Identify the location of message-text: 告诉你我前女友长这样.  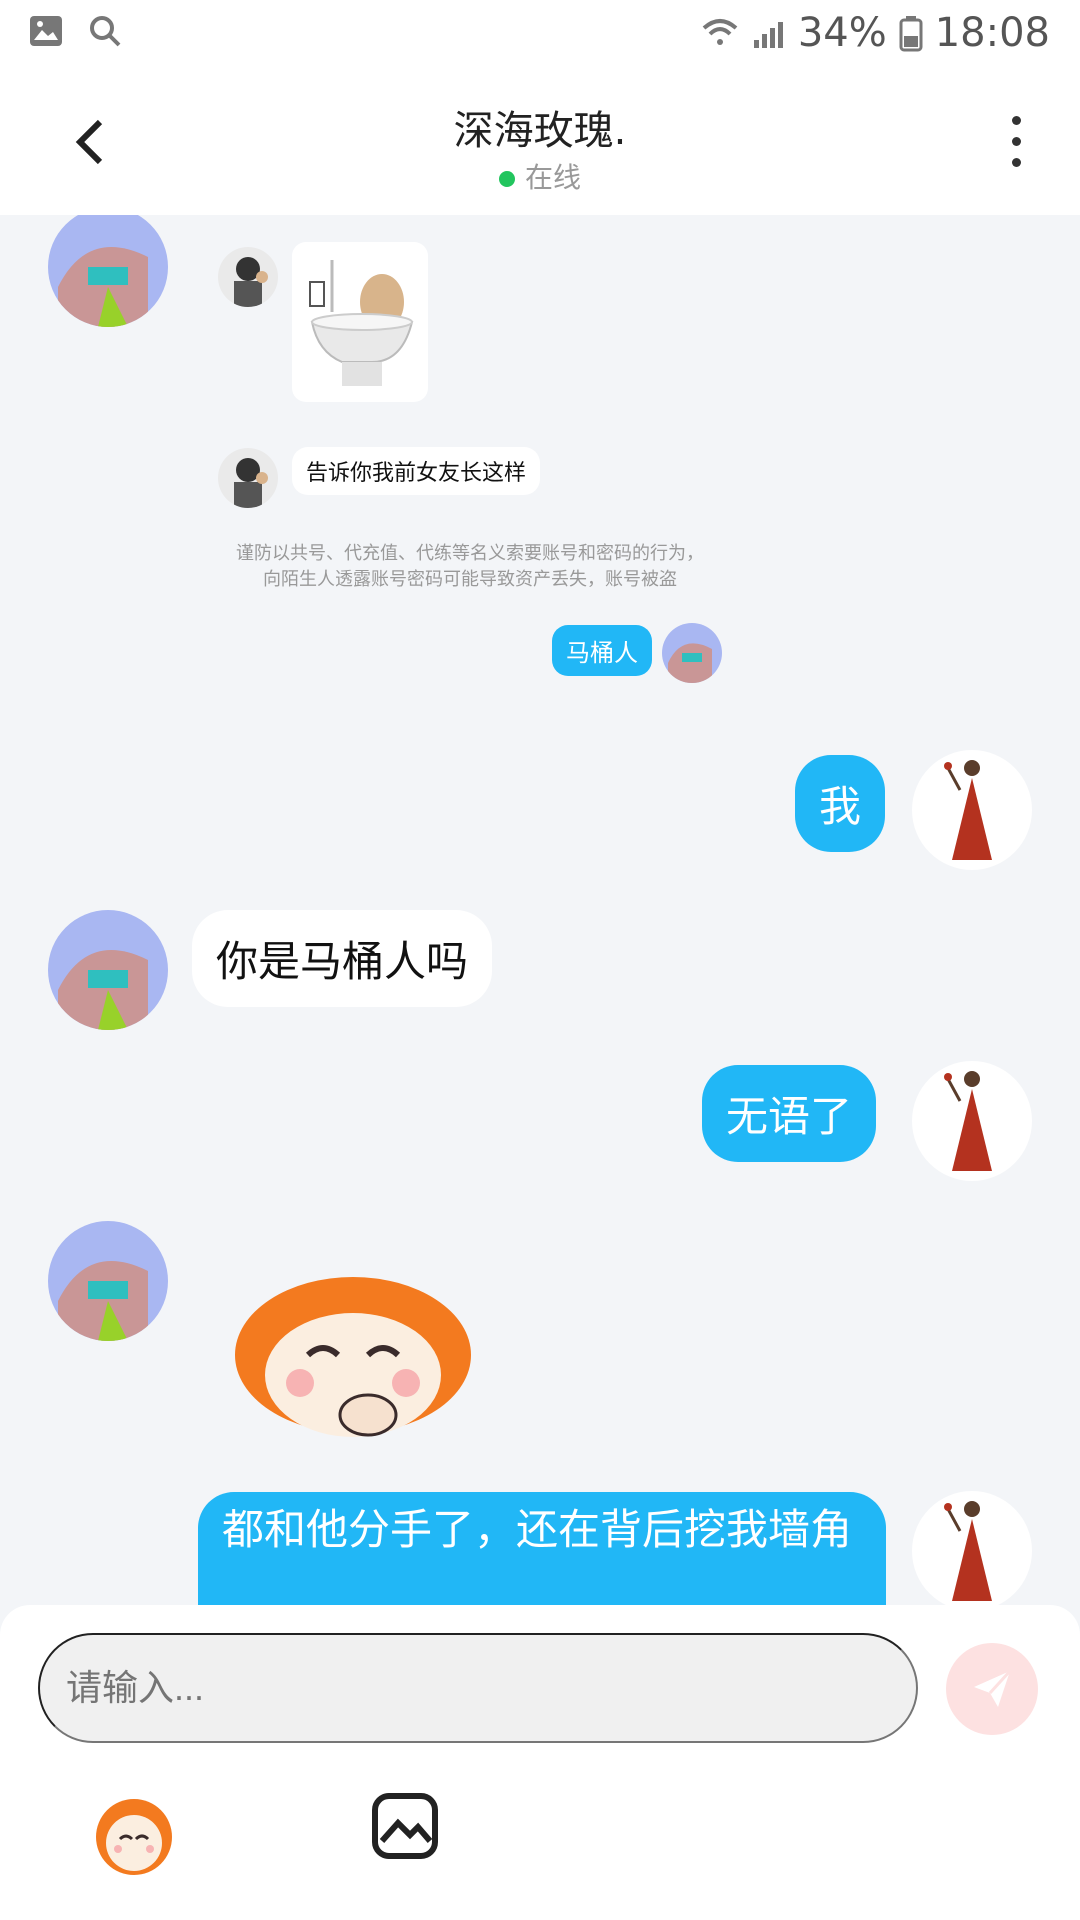
(416, 471).